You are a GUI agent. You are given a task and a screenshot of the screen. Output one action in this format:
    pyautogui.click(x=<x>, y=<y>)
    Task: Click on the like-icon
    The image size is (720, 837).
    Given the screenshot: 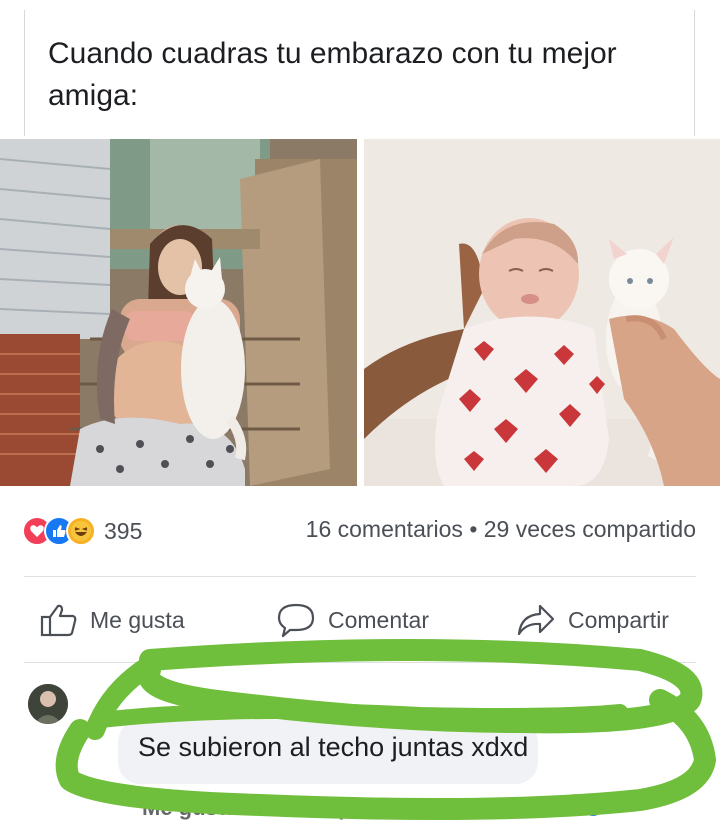 What is the action you would take?
    pyautogui.click(x=593, y=805)
    